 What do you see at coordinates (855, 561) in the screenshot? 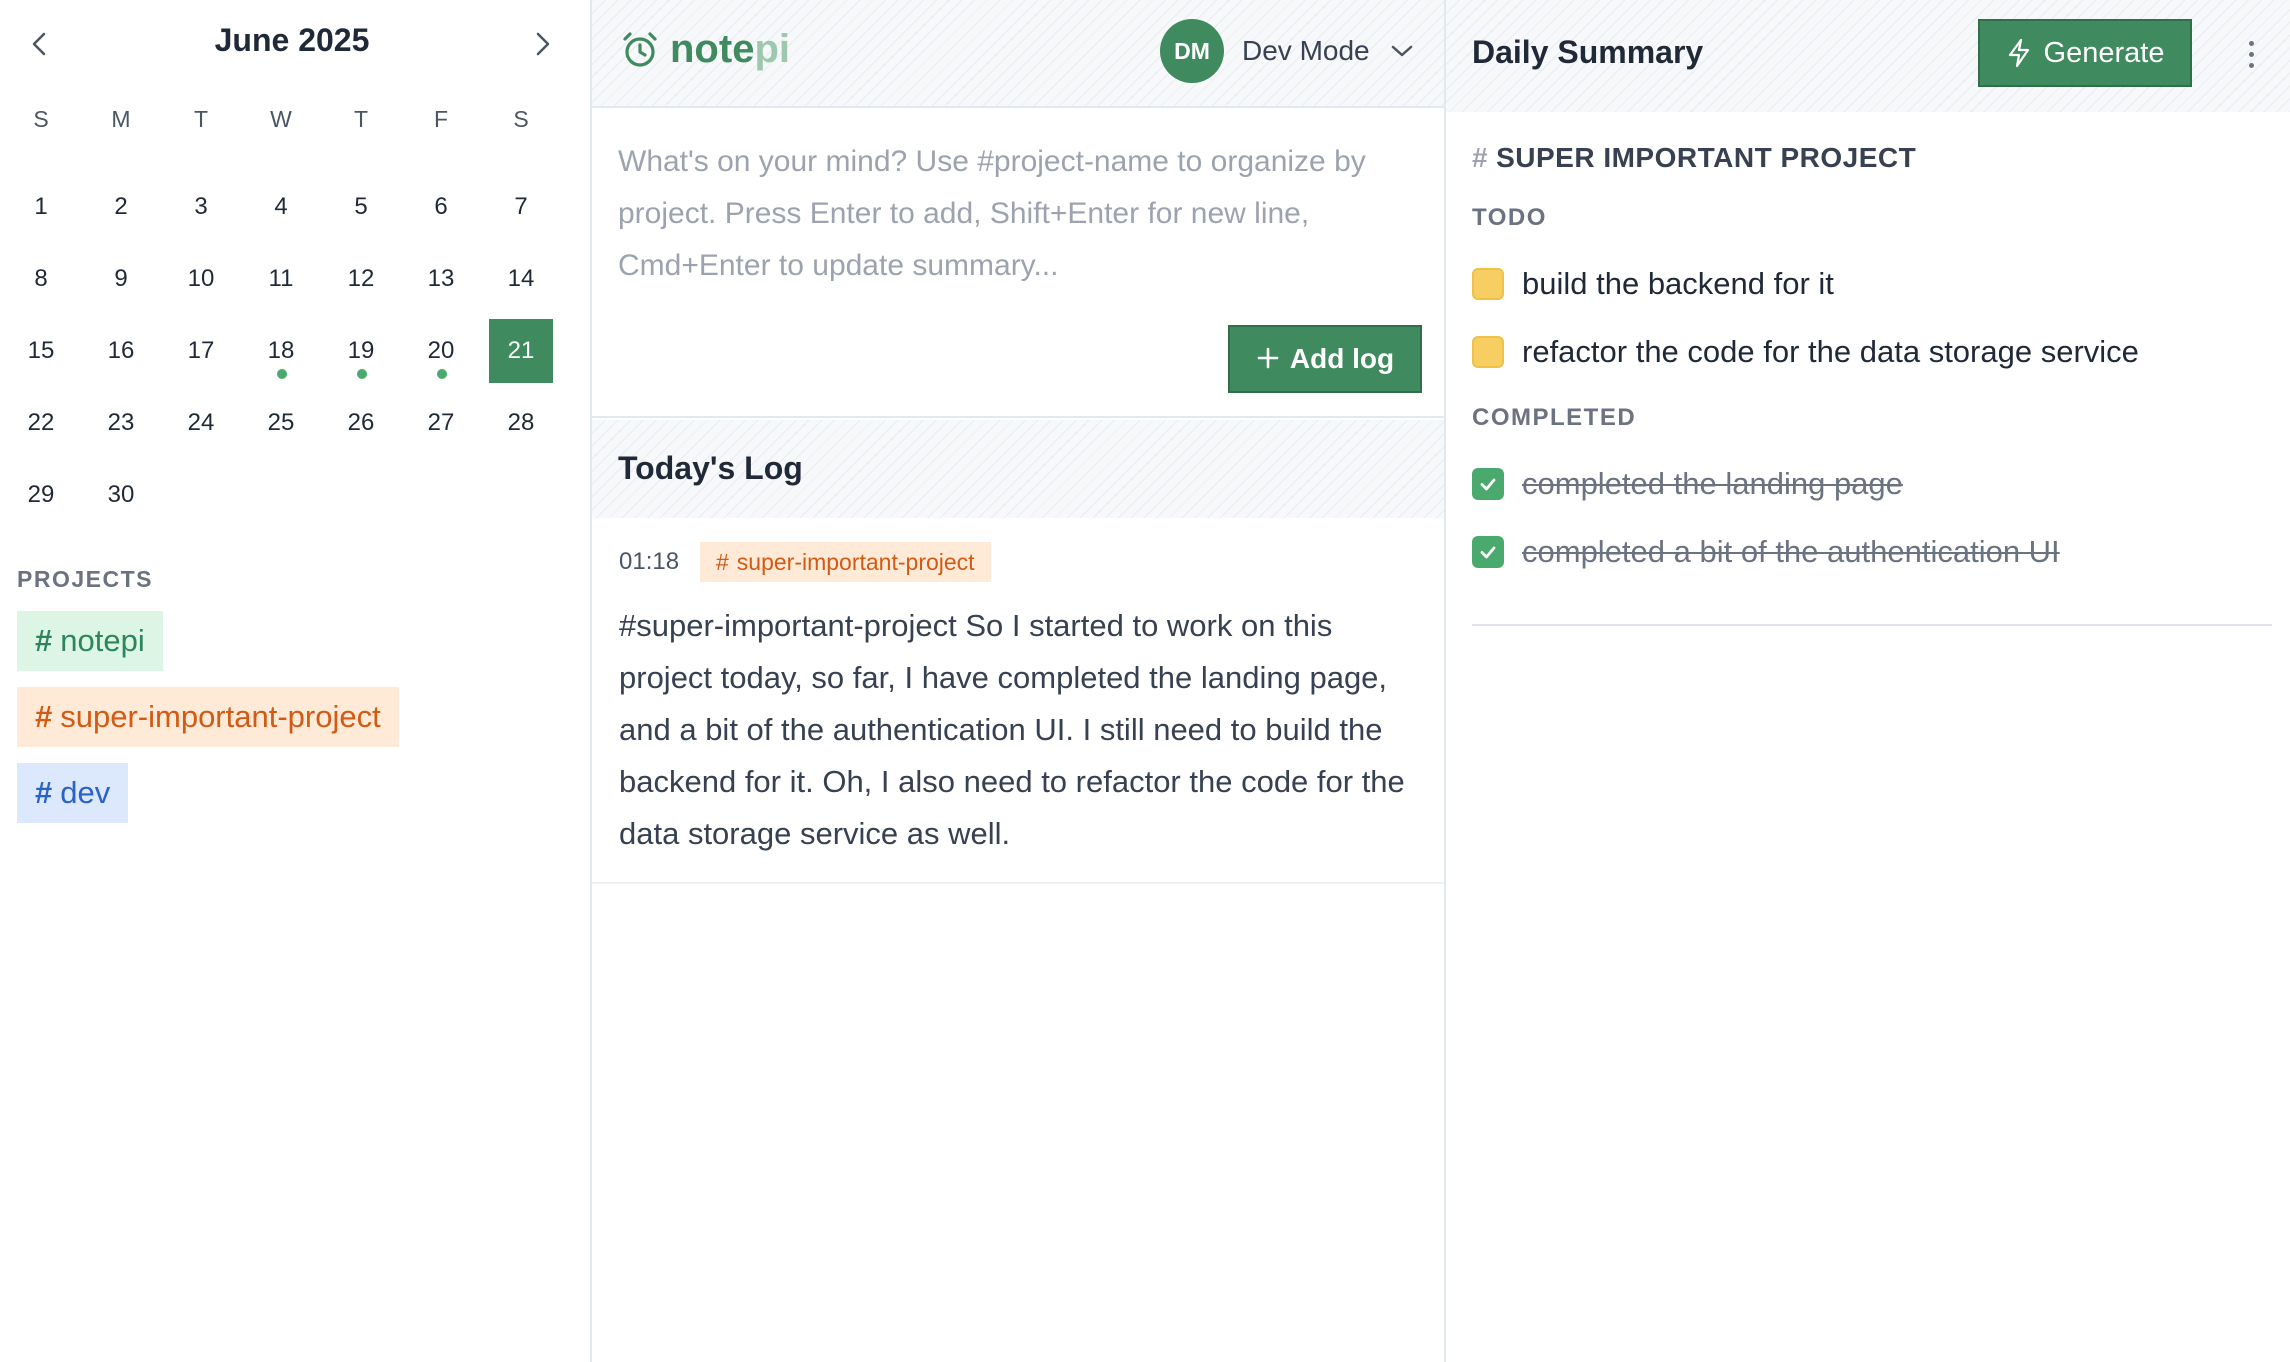
I see `log-entry-tag-label: super-important-project` at bounding box center [855, 561].